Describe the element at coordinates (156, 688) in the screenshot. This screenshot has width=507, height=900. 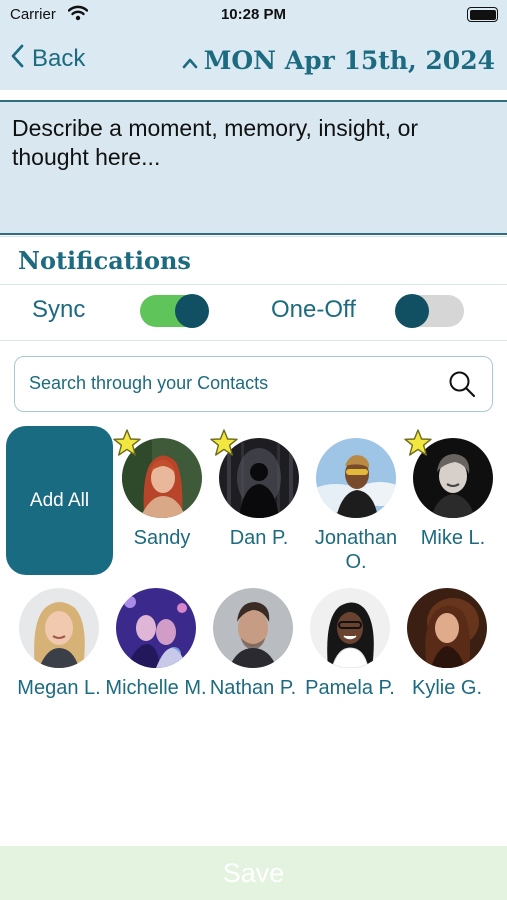
I see `contact-name: Michelle M.` at that location.